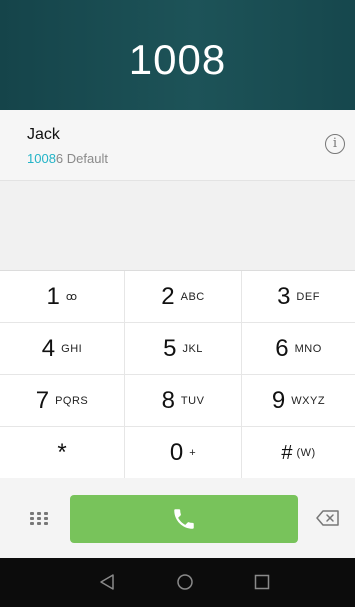 This screenshot has width=355, height=607. I want to click on matched-digits: 1008, so click(41, 158).